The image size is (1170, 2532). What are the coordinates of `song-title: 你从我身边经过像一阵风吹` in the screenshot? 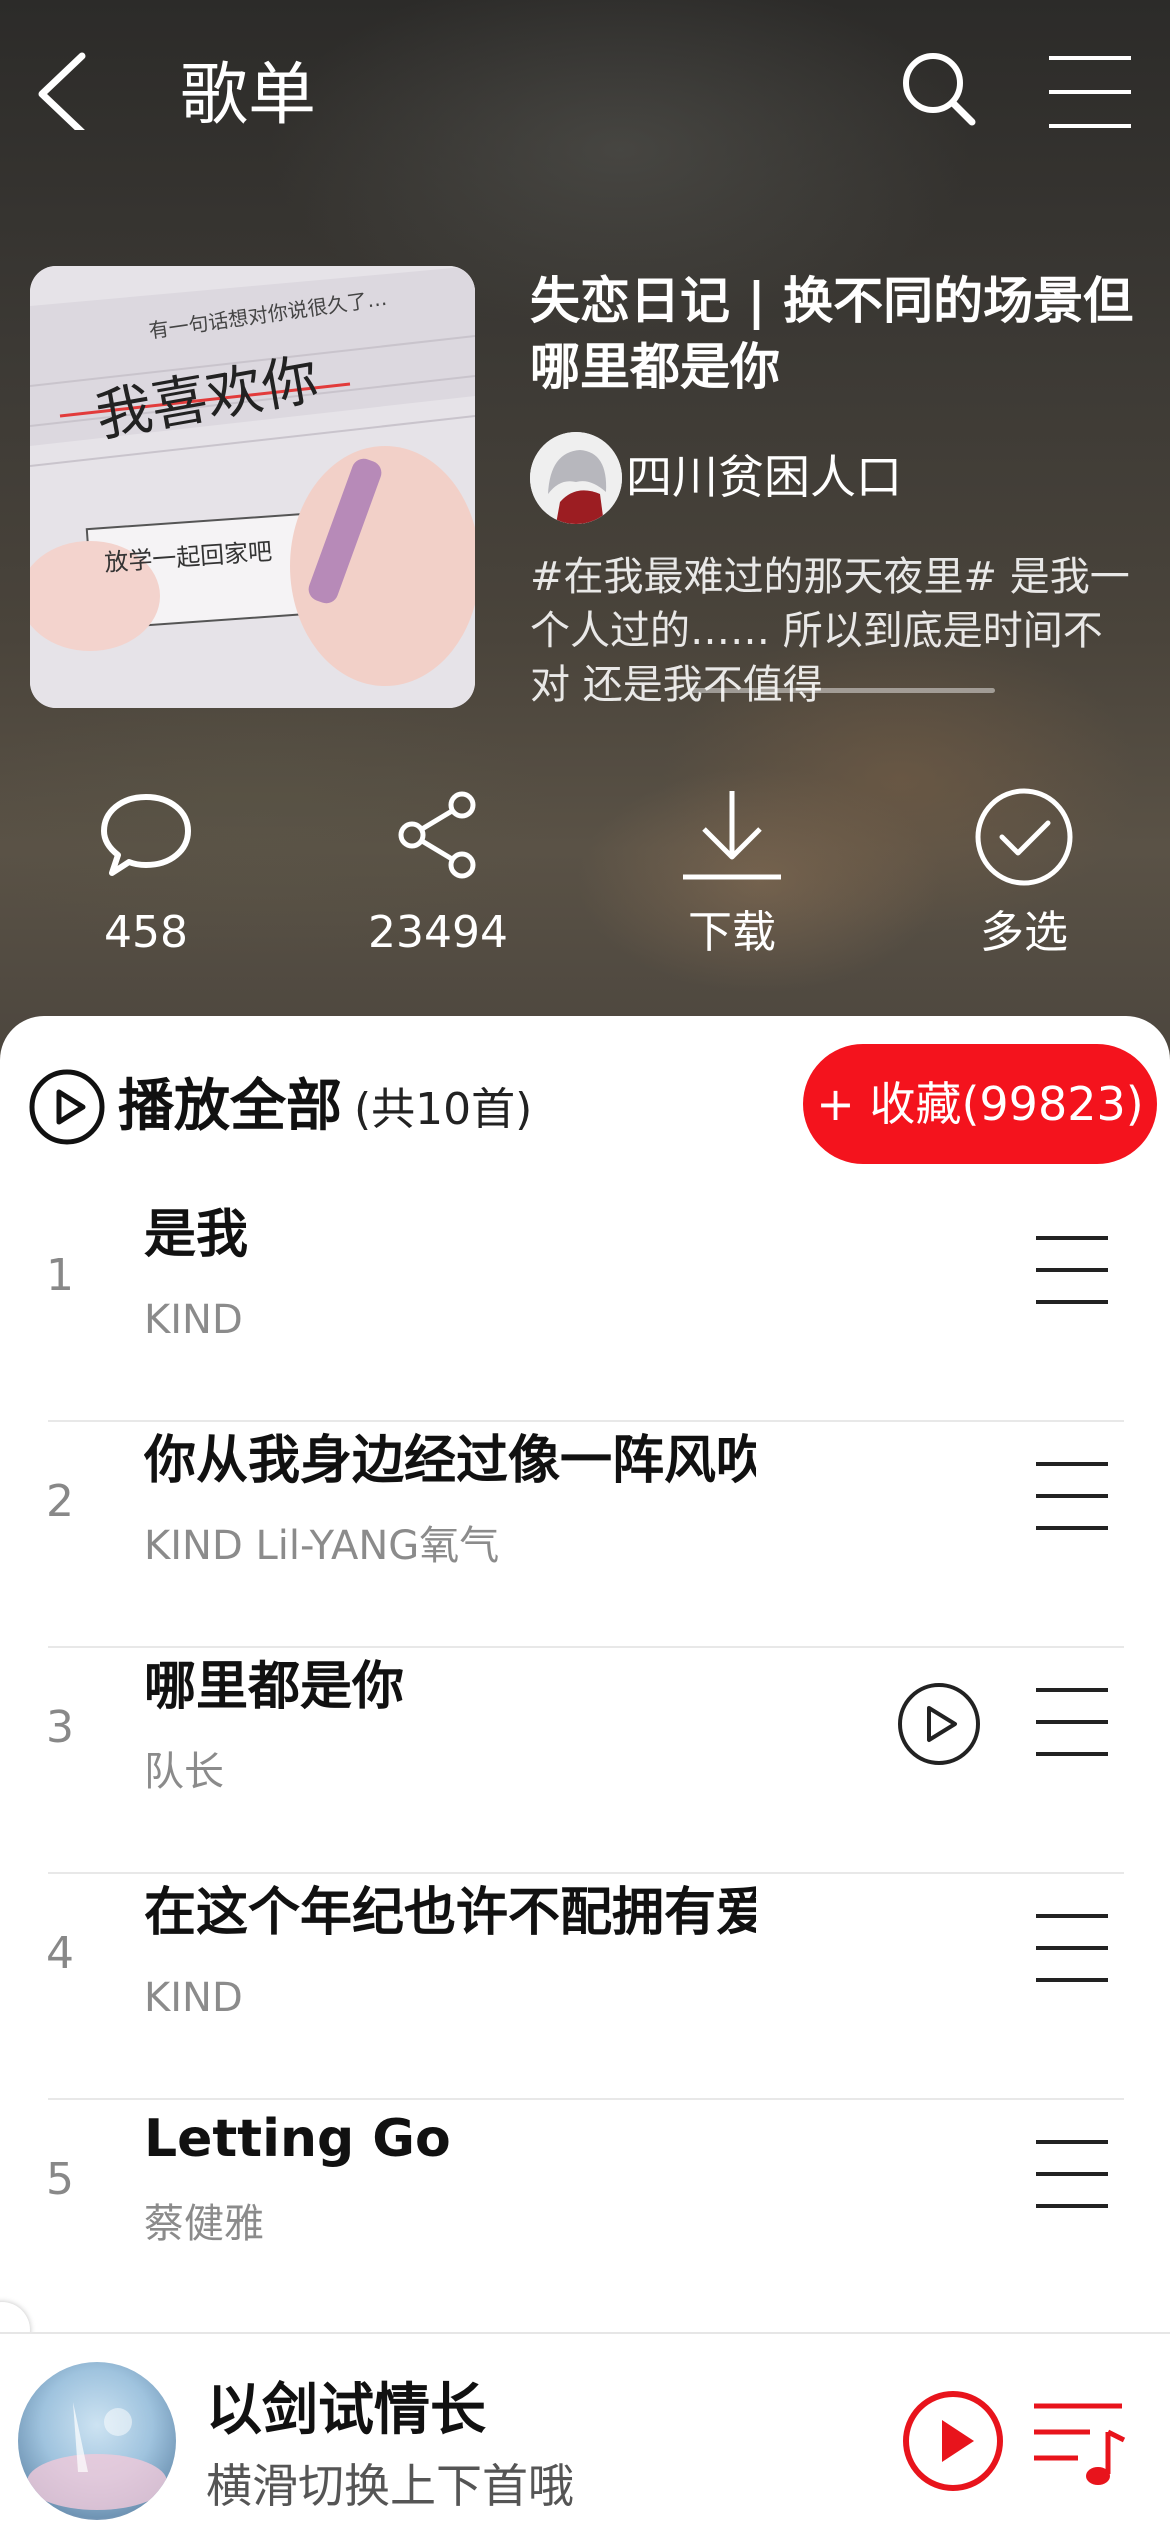 It's located at (450, 1461).